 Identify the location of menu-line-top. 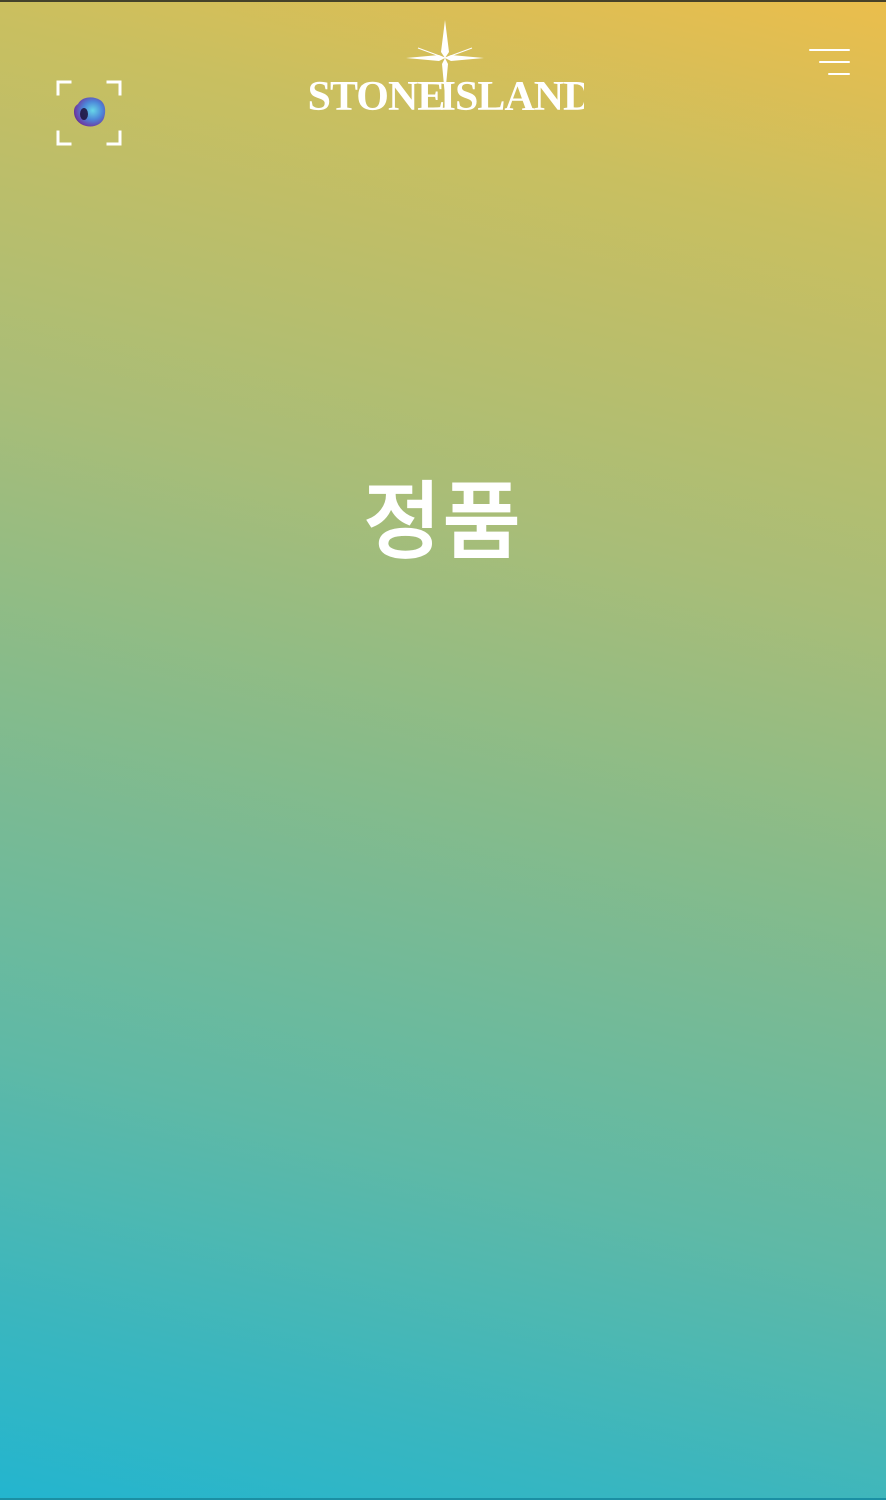
(829, 50).